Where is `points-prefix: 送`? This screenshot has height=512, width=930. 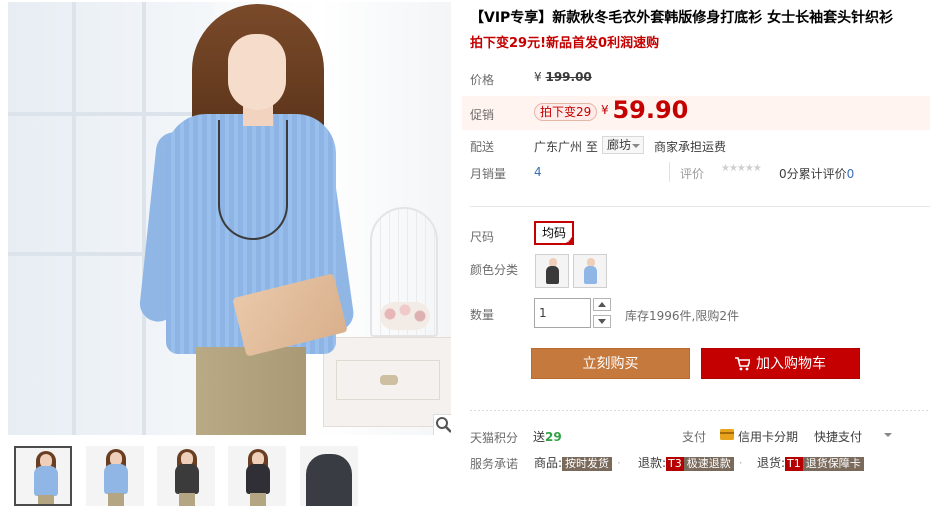 points-prefix: 送 is located at coordinates (539, 437).